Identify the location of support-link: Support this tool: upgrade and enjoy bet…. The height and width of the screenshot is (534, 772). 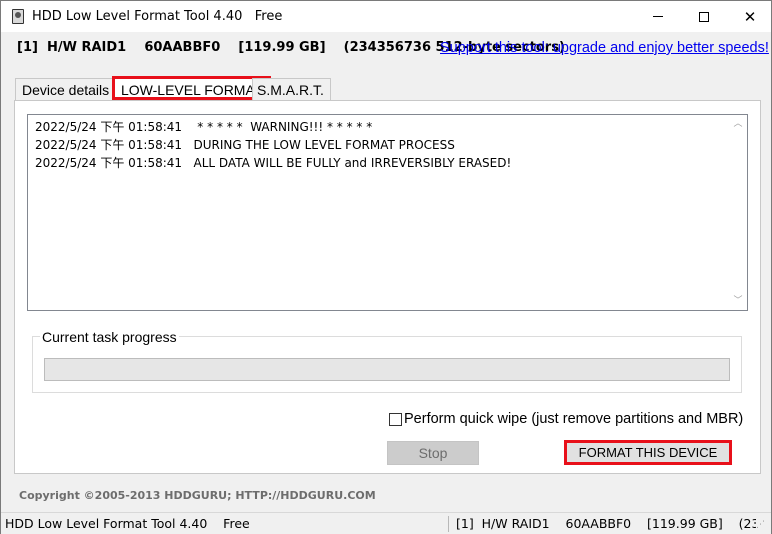
(604, 48).